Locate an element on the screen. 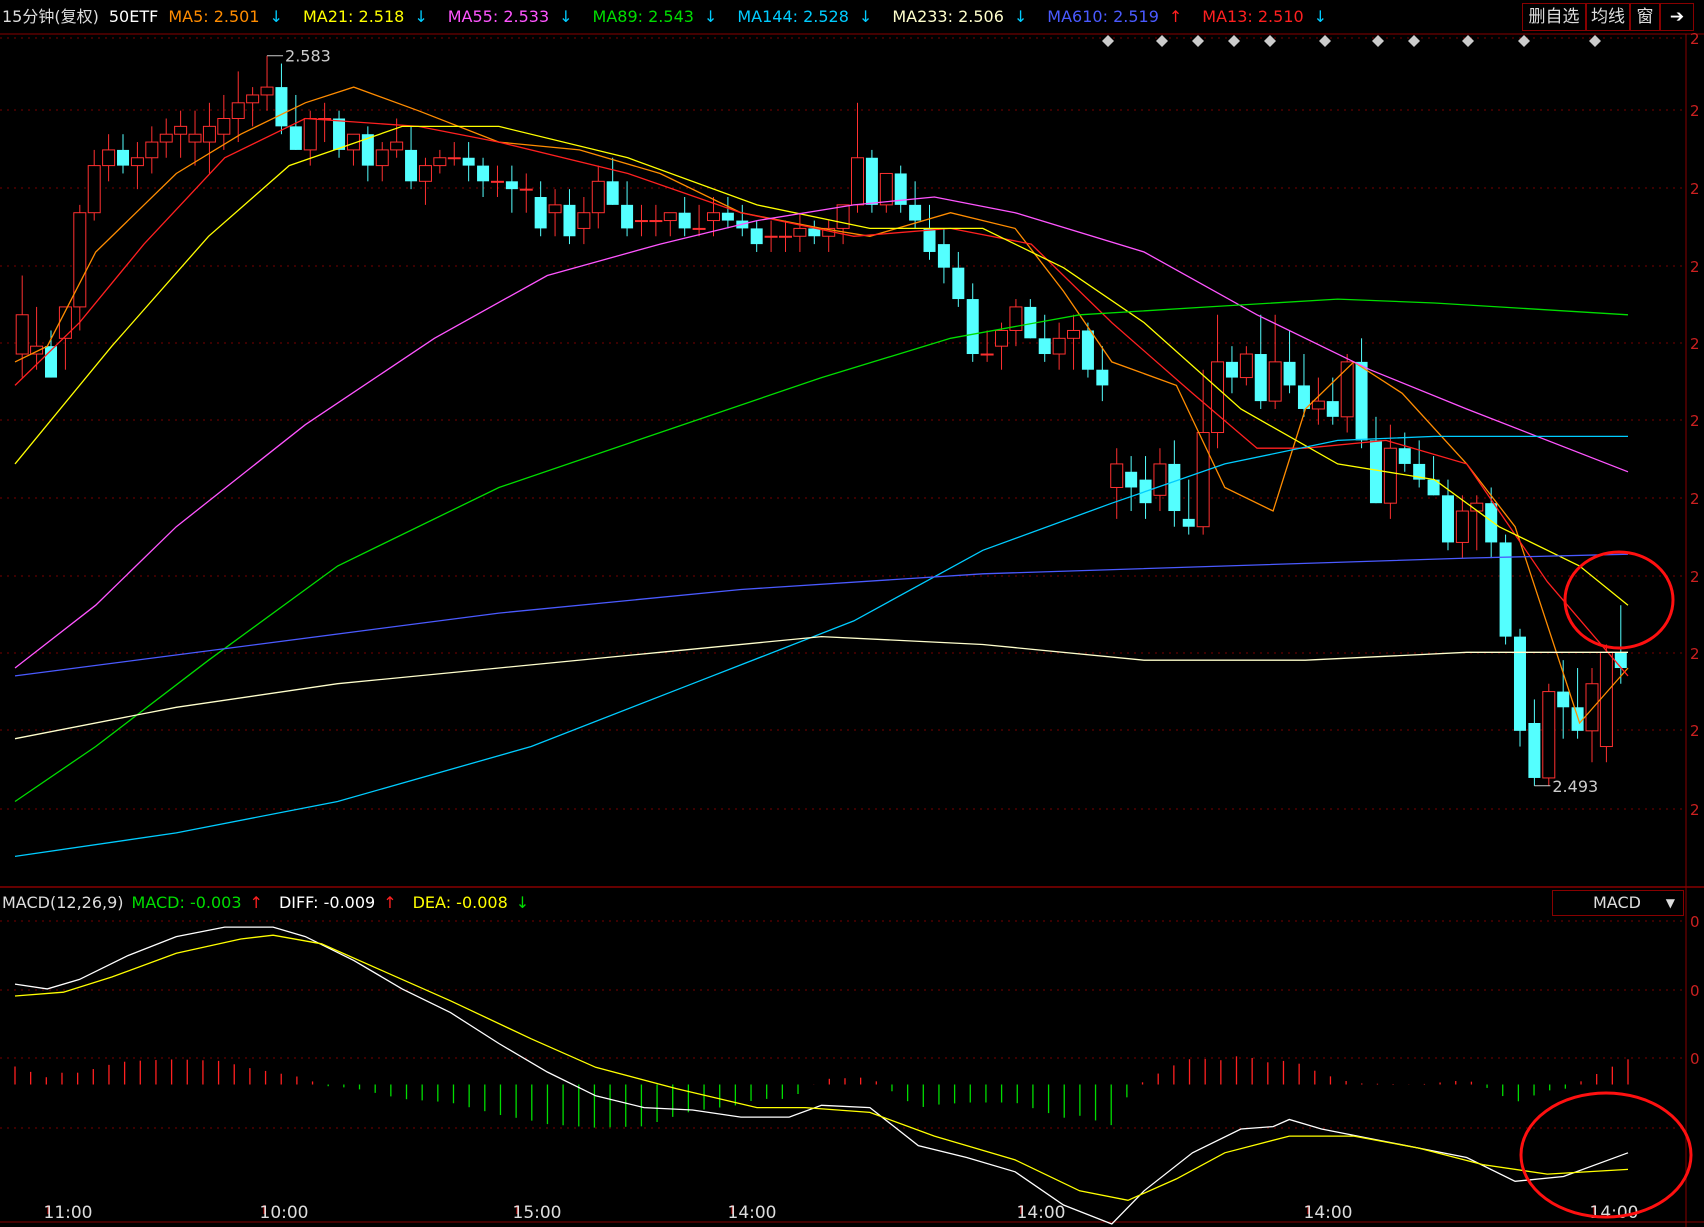  ma-legend-item: MA89: 2.543 ↓ is located at coordinates (660, 16).